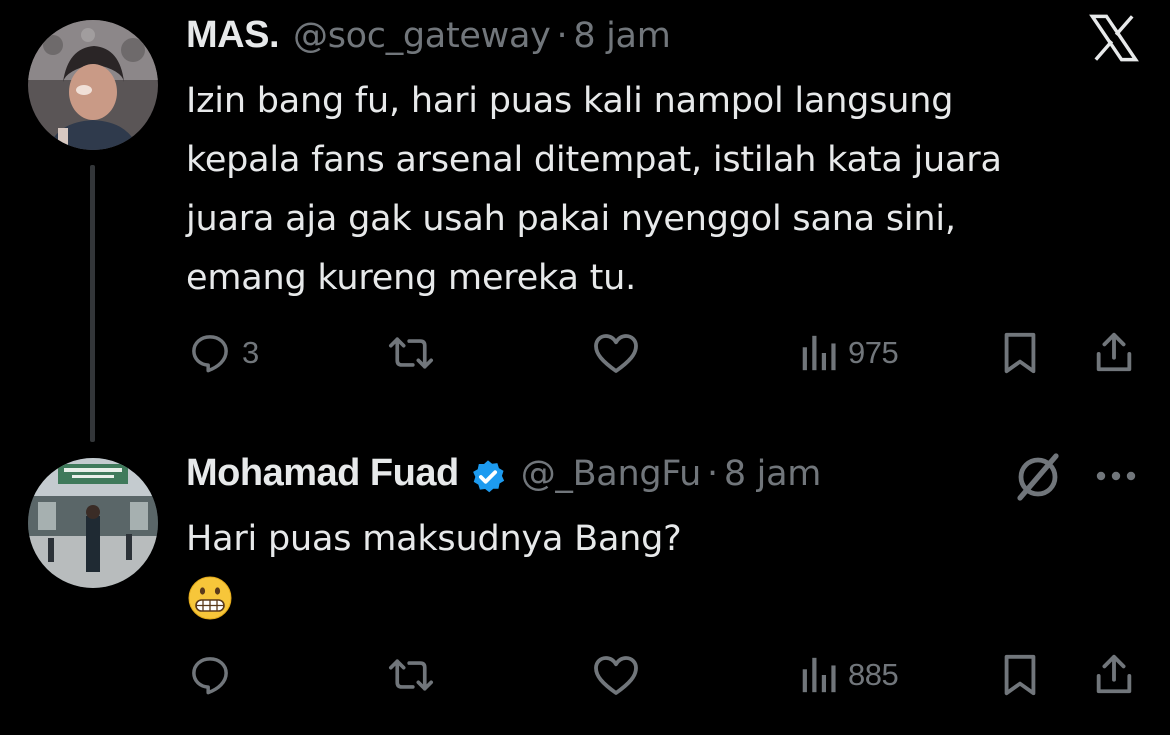 This screenshot has height=735, width=1170. What do you see at coordinates (1038, 477) in the screenshot?
I see `grok-icon` at bounding box center [1038, 477].